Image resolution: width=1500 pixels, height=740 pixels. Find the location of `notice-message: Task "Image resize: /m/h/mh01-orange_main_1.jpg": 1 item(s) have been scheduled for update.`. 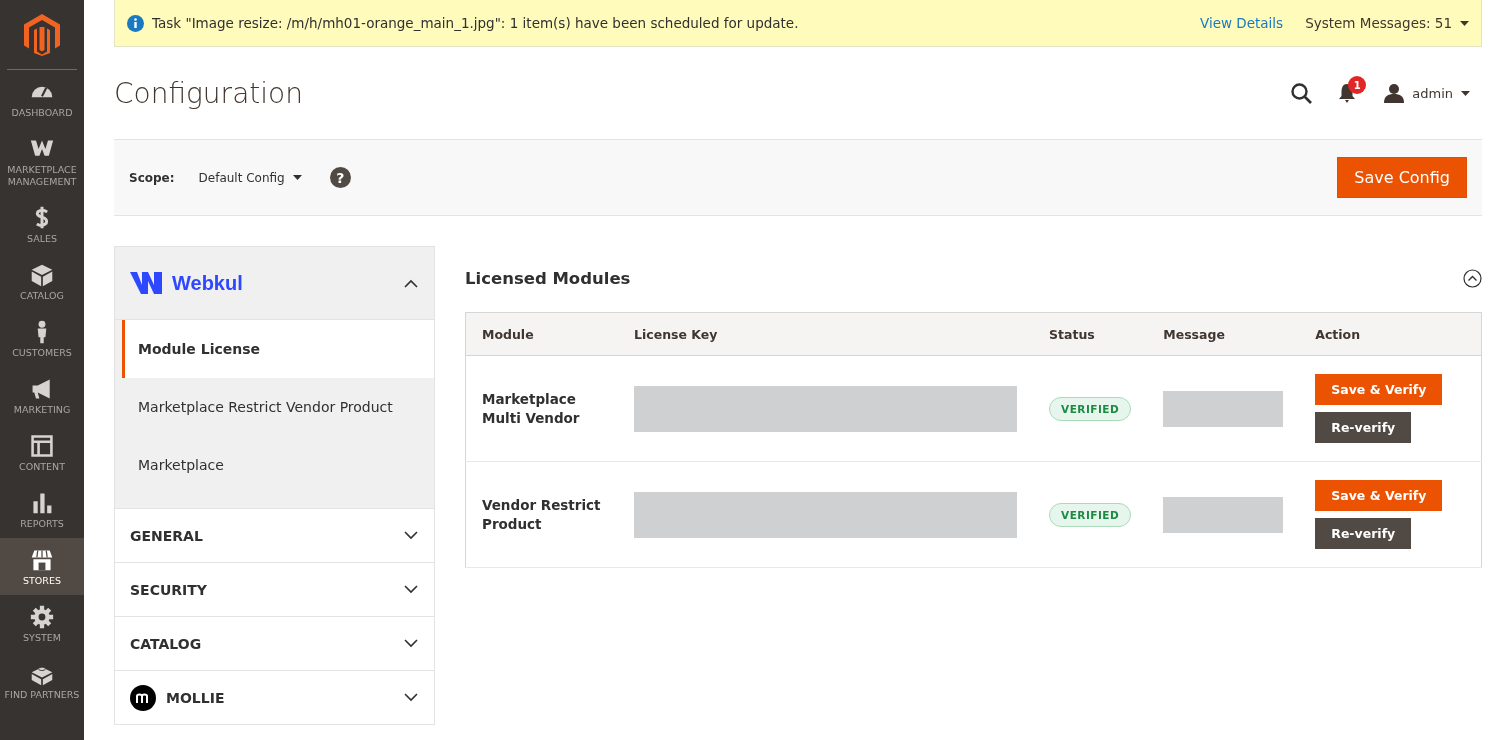

notice-message: Task "Image resize: /m/h/mh01-orange_main_1.jpg": 1 item(s) have been scheduled for update. is located at coordinates (476, 23).